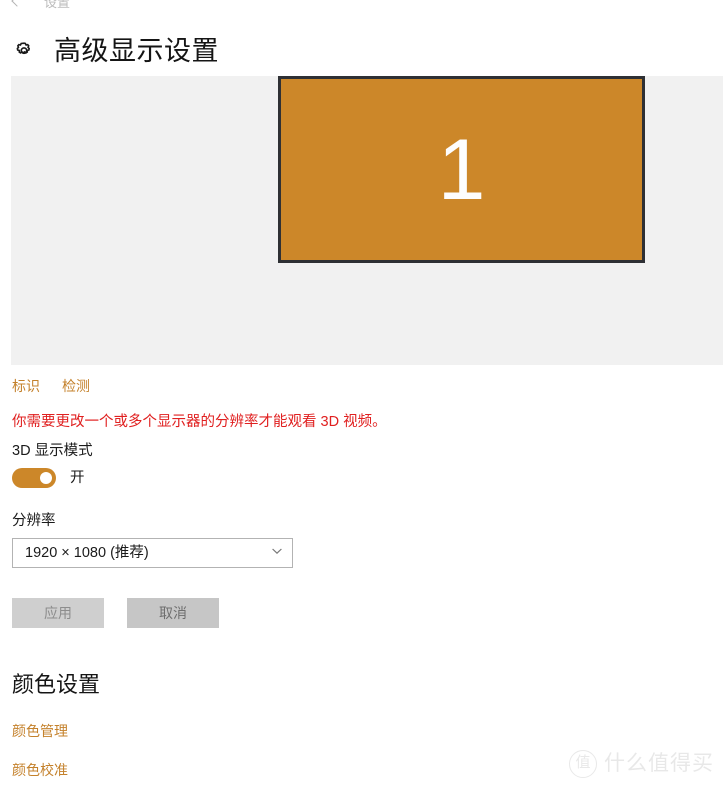 The image size is (726, 792). What do you see at coordinates (51, 386) in the screenshot?
I see `display-action-links: 标识 检测` at bounding box center [51, 386].